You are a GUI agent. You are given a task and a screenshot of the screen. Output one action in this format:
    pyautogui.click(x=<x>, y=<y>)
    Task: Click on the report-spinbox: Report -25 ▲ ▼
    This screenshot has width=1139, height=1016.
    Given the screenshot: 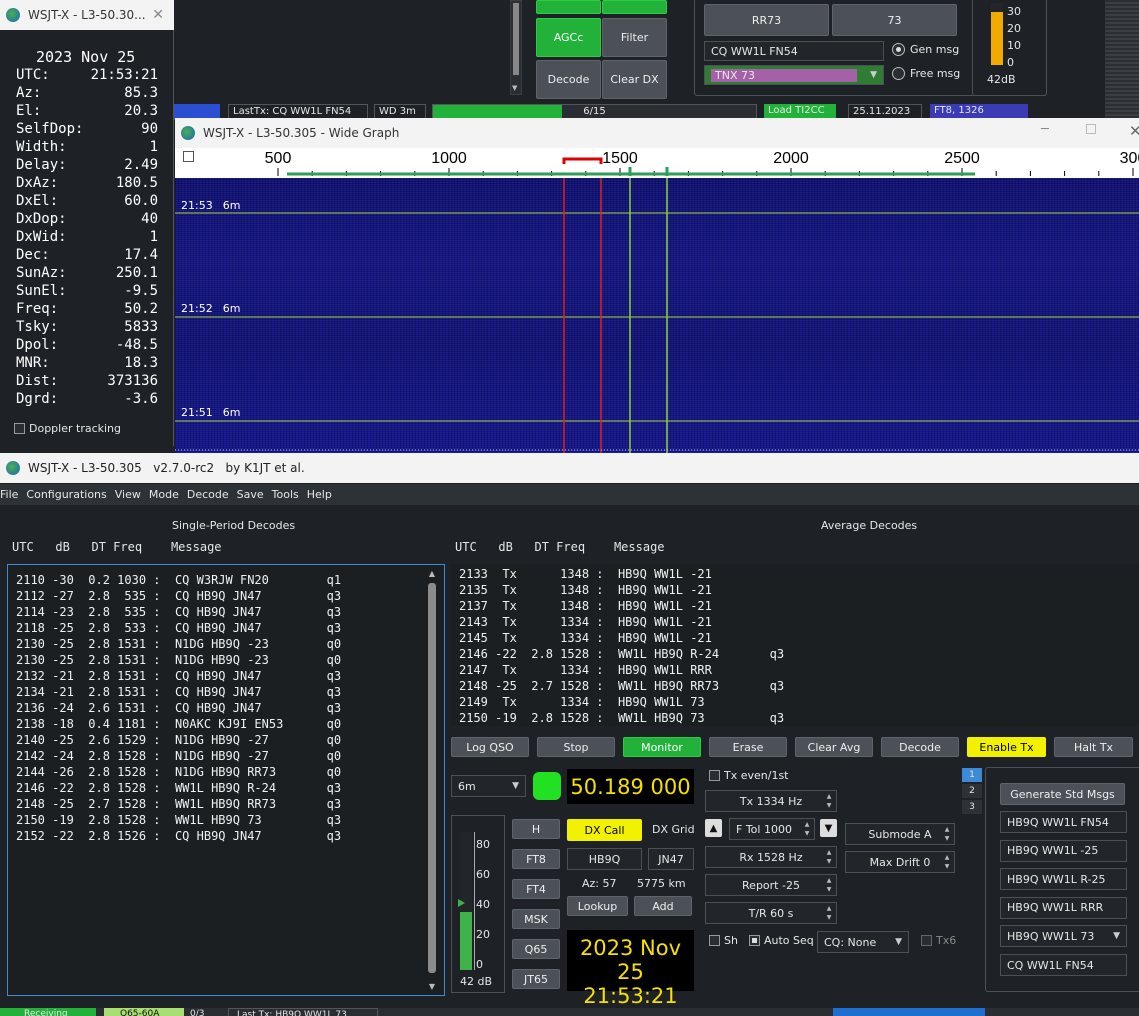 What is the action you would take?
    pyautogui.click(x=771, y=885)
    